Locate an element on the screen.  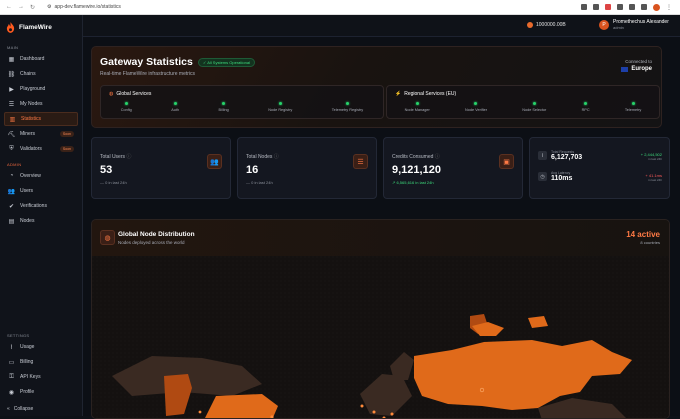
total-nodes-label: Total Nodes ⓘ is located at coordinates (262, 156).